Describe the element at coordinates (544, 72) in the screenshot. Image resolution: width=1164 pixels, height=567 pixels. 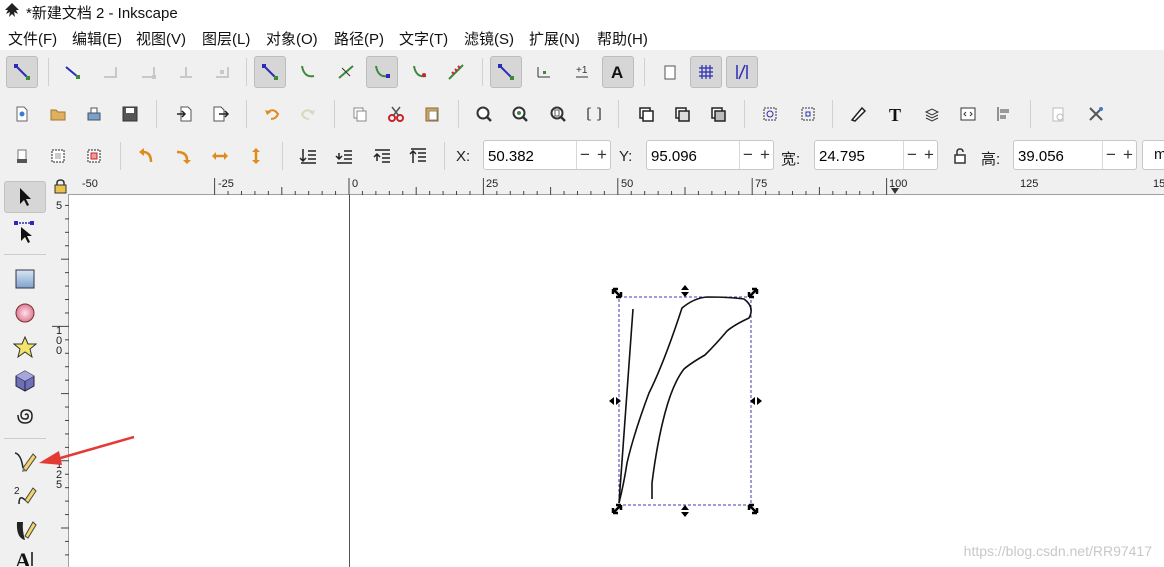
I see `snap-object-center-button` at that location.